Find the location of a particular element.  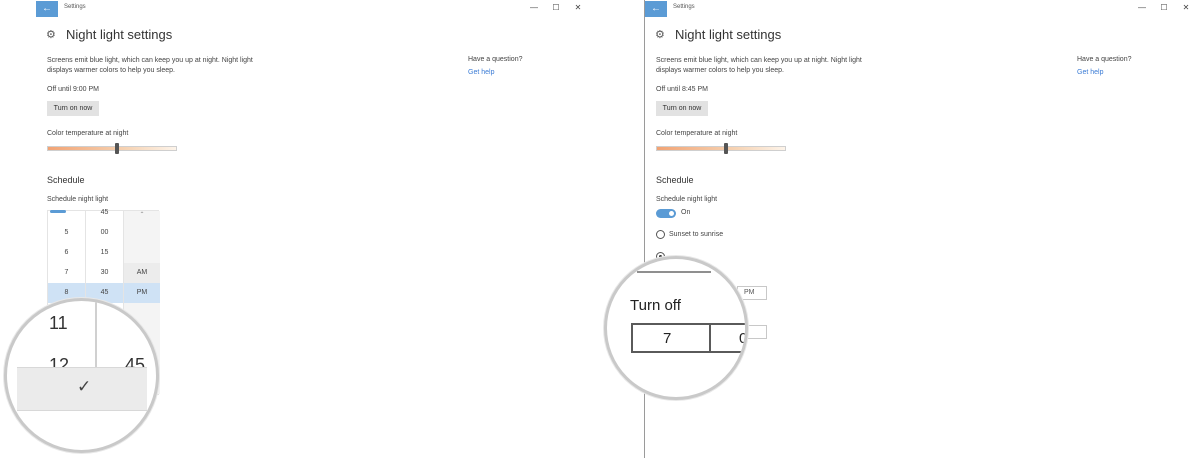

ampm-option-selected: PM is located at coordinates (142, 293).